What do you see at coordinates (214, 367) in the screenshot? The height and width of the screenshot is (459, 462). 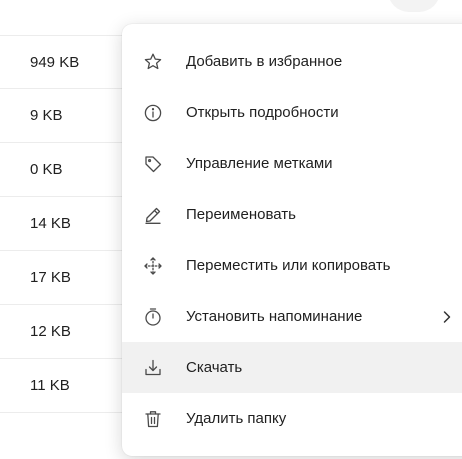 I see `menu-item-label: Скачать` at bounding box center [214, 367].